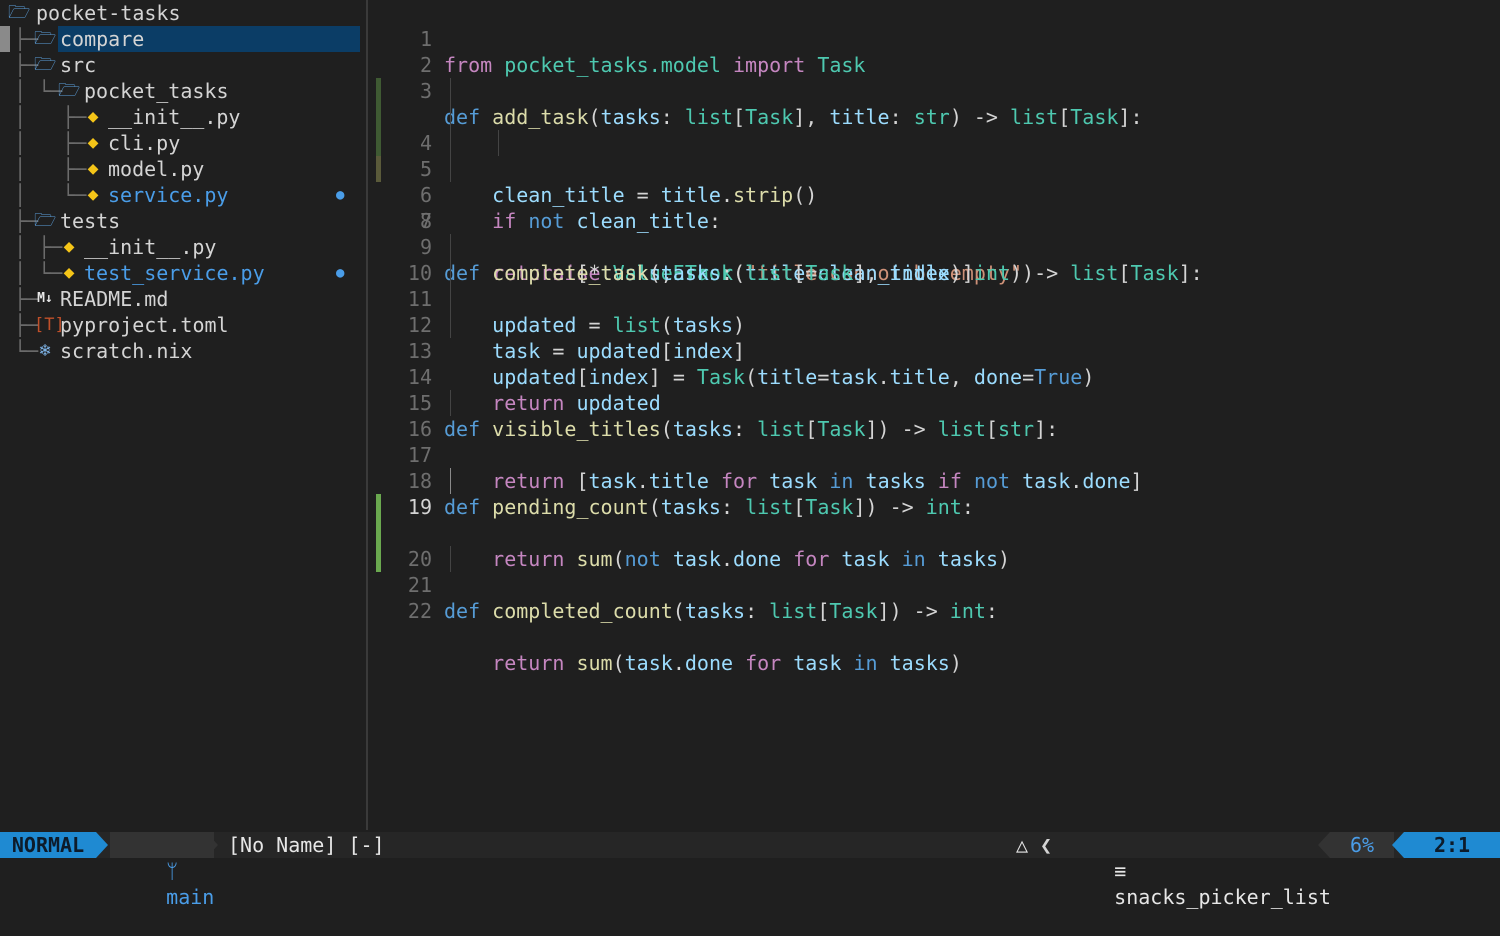 The image size is (1500, 936). I want to click on tree-item-compare: ├─ 🗁 compare, so click(183, 39).